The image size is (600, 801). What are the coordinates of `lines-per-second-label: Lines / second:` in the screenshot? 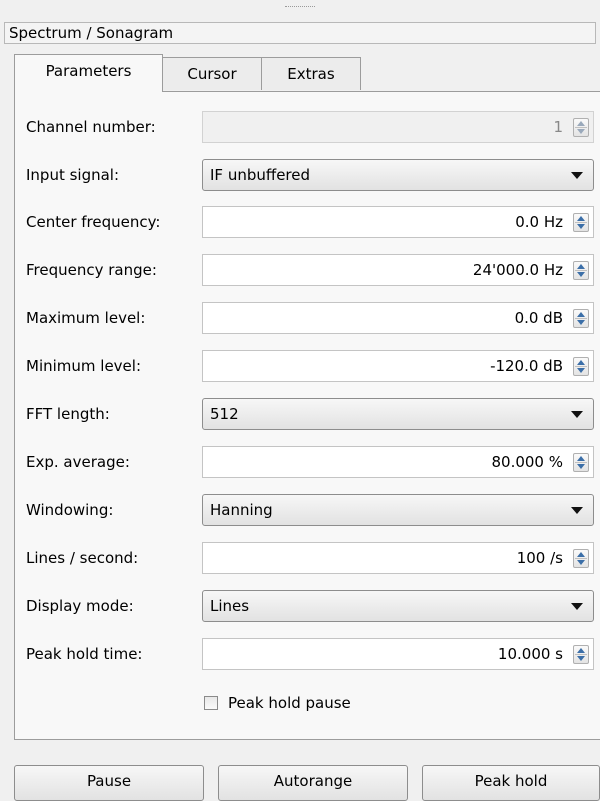 It's located at (82, 558).